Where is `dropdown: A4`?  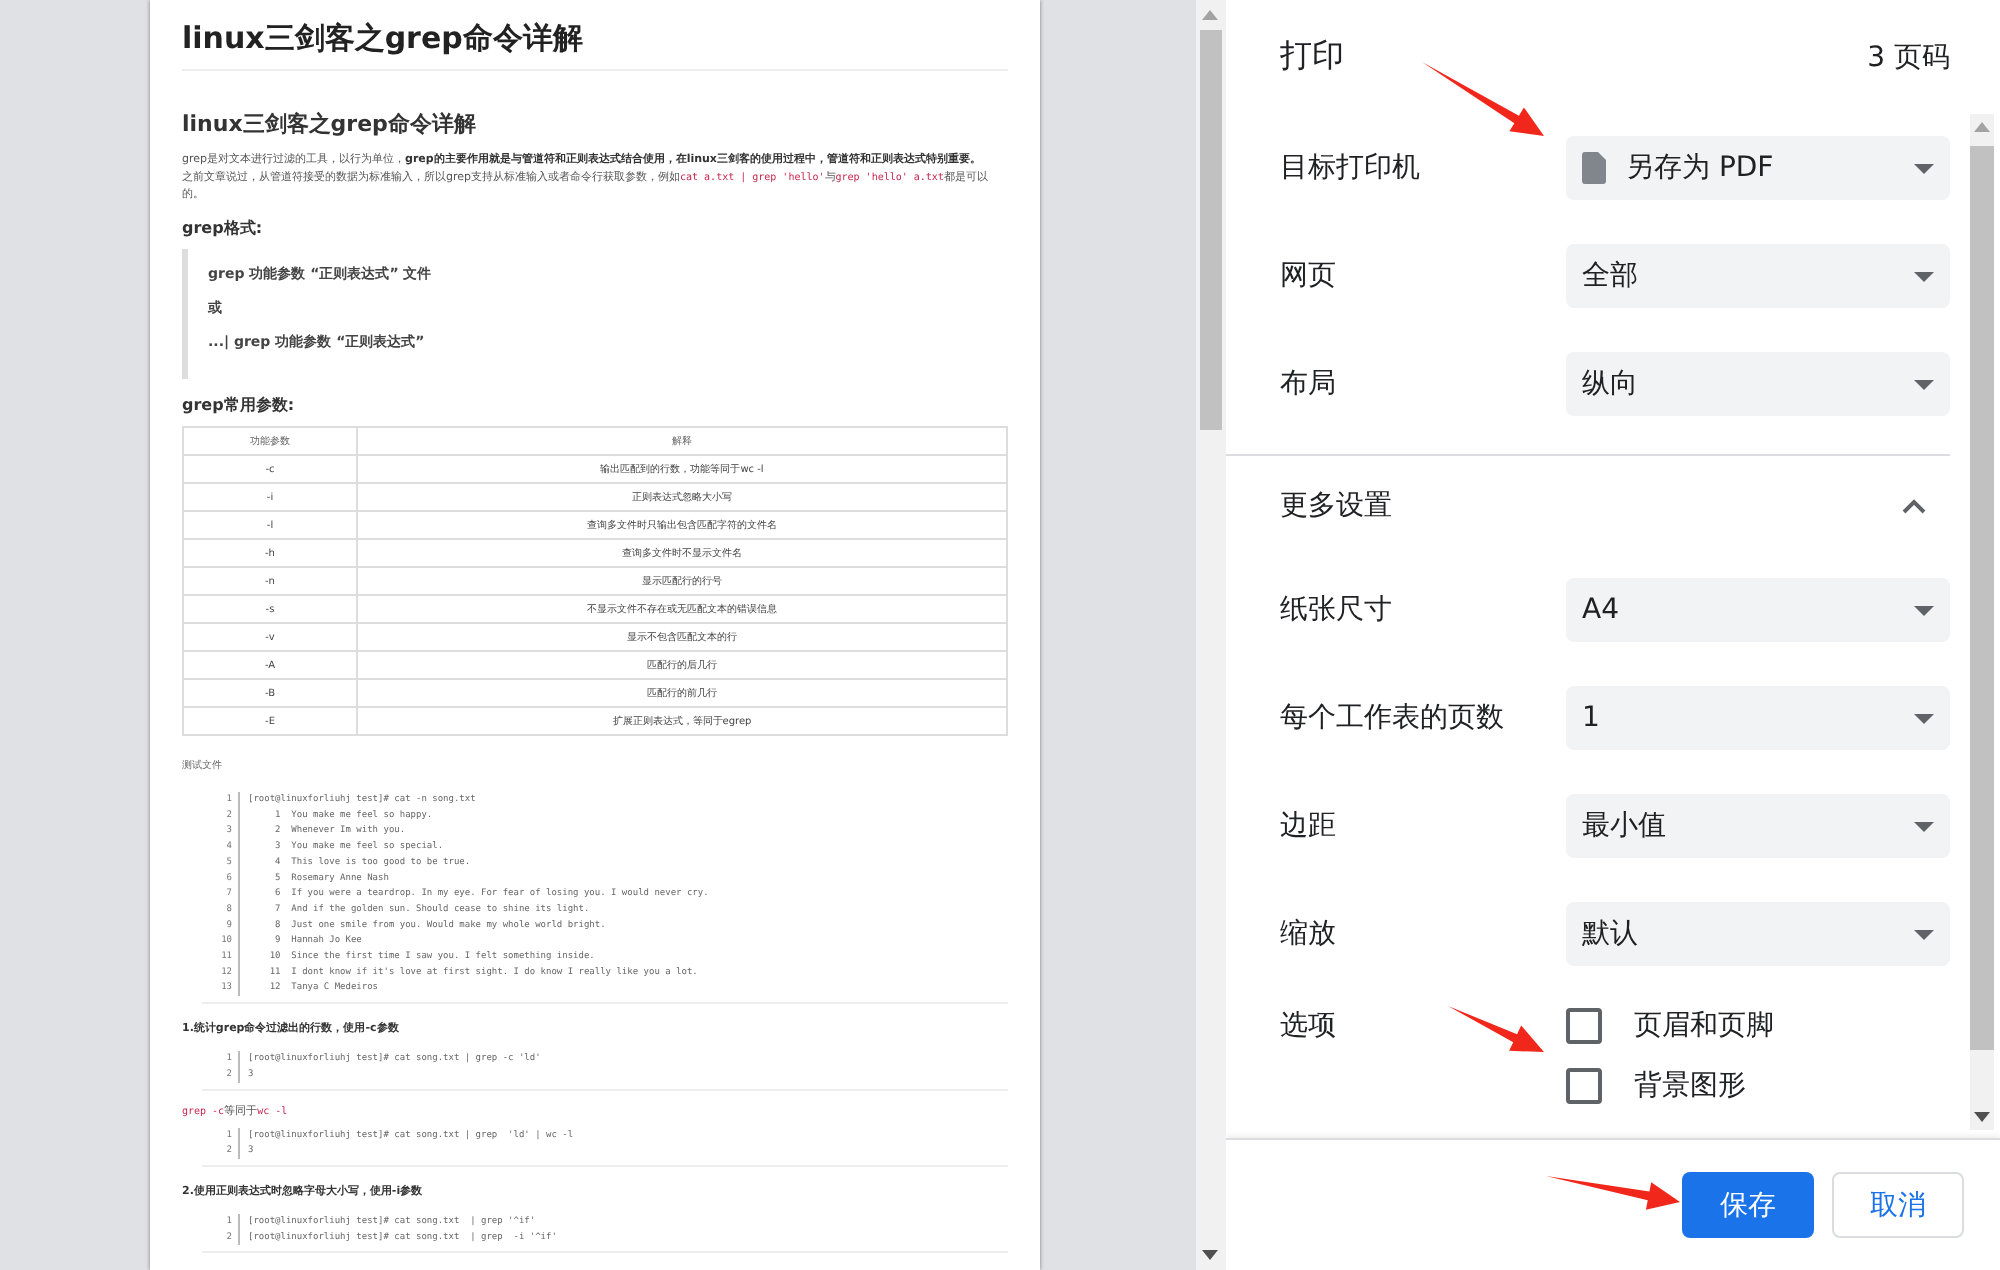 dropdown: A4 is located at coordinates (1758, 610).